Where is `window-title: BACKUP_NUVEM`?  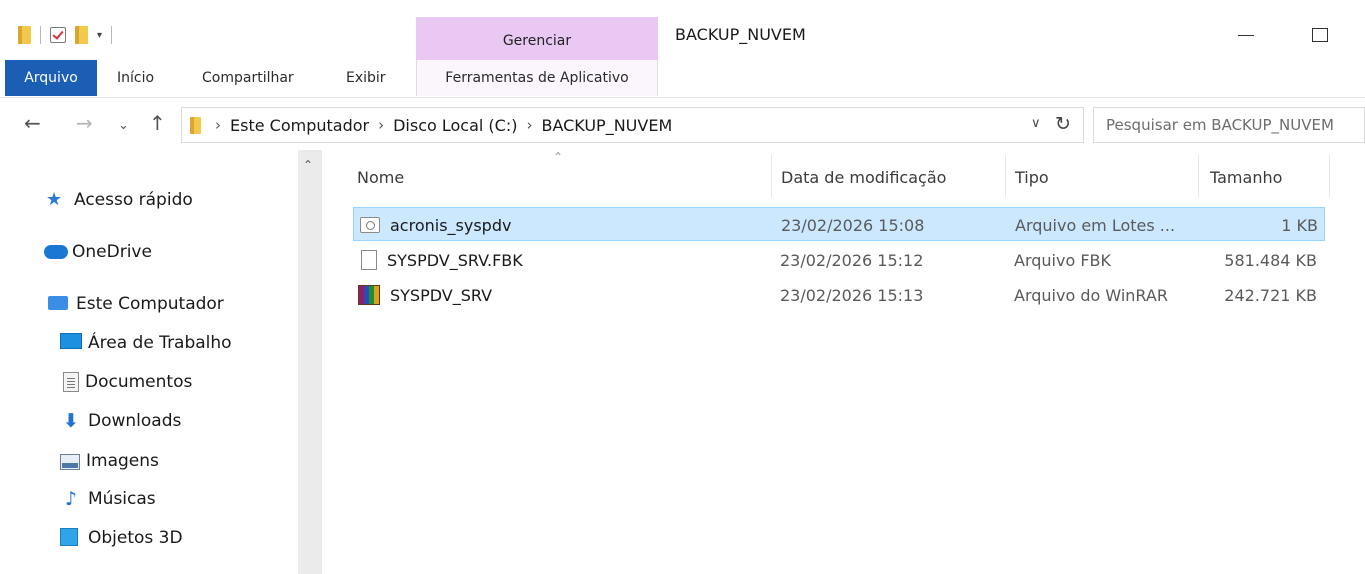 window-title: BACKUP_NUVEM is located at coordinates (740, 34).